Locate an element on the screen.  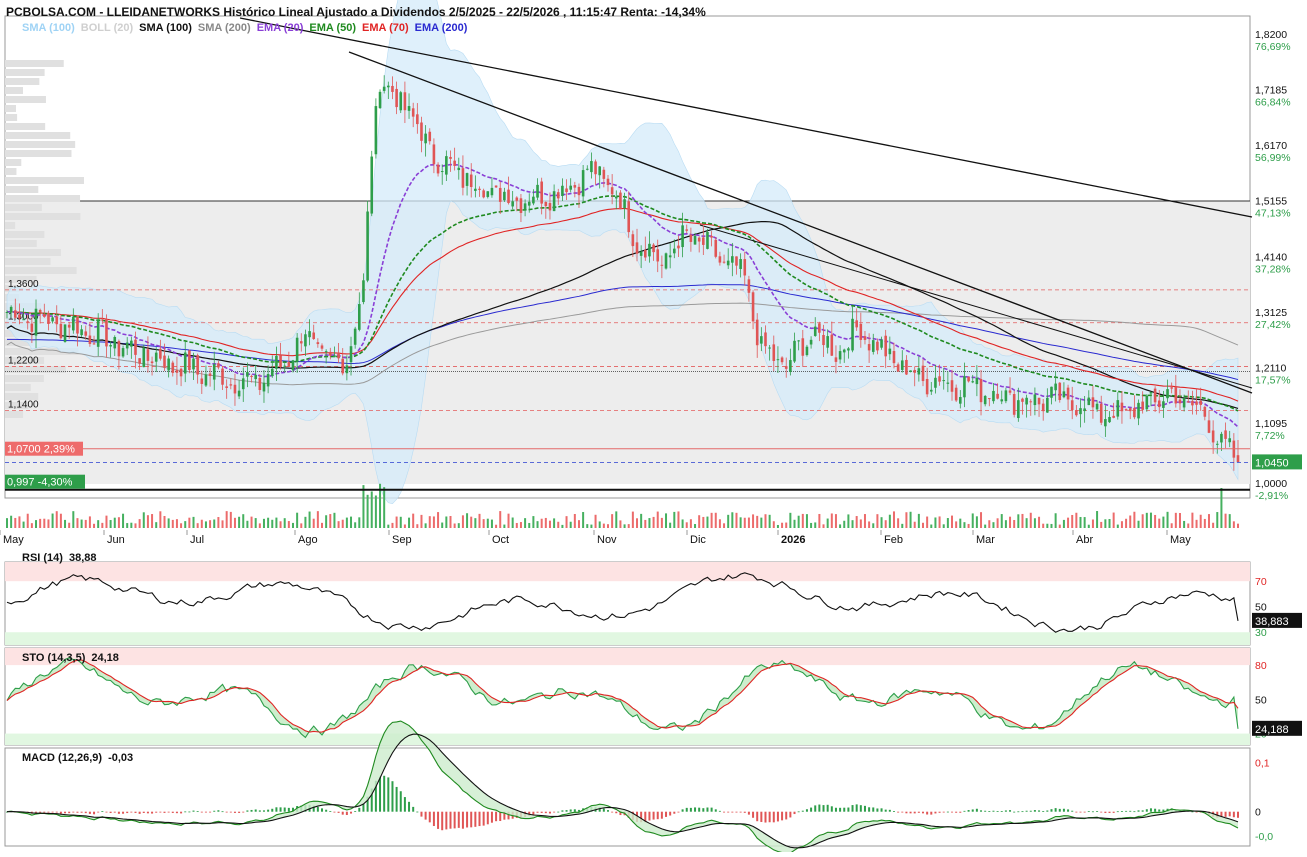
tag-high-label: 1,0700 2,39% is located at coordinates (41, 450).